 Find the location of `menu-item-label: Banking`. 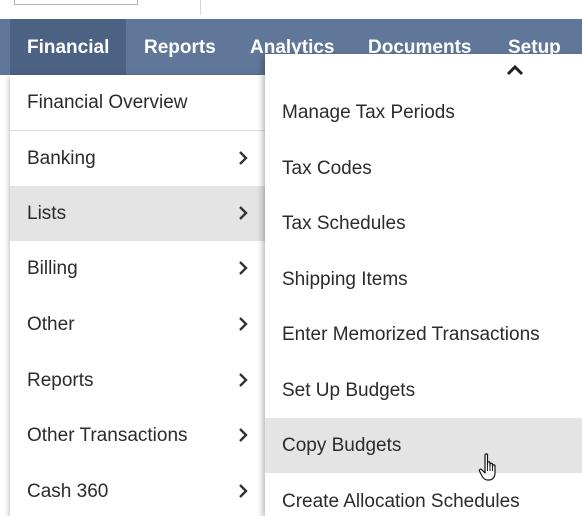

menu-item-label: Banking is located at coordinates (61, 158).